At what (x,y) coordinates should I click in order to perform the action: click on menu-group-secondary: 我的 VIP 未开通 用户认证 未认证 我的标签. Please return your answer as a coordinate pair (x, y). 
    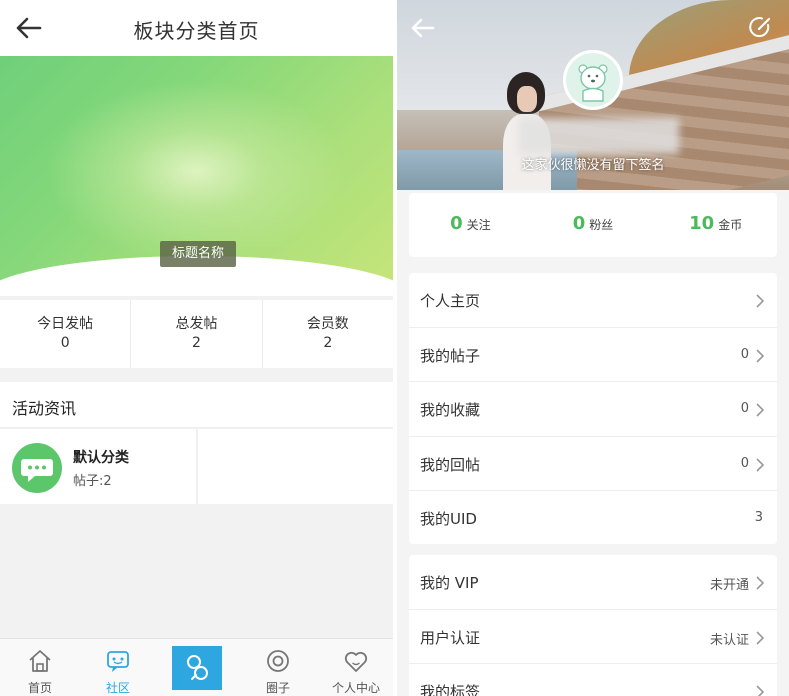
    Looking at the image, I should click on (593, 625).